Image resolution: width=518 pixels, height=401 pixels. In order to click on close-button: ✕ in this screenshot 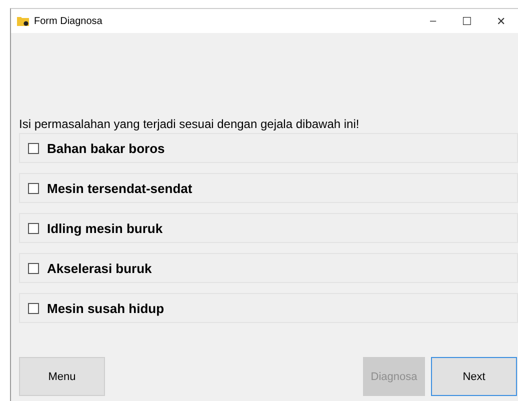, I will do `click(501, 21)`.